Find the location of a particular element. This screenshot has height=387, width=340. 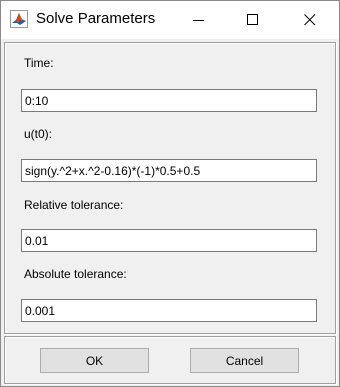

u-t0-label: u(t0): is located at coordinates (38, 134).